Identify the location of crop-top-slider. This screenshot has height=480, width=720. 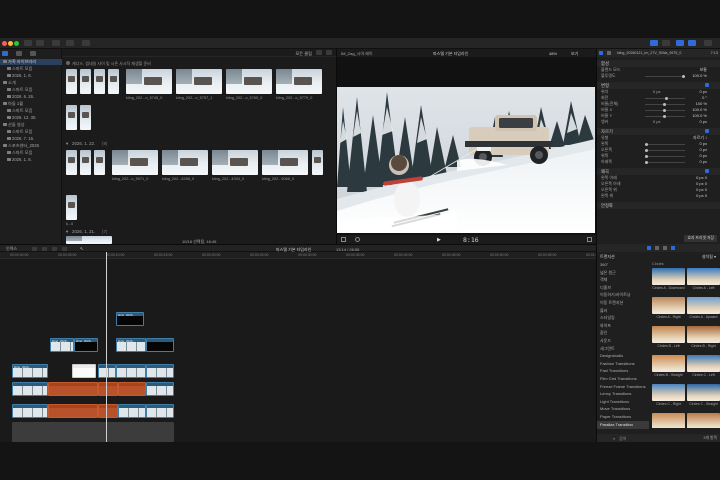
(665, 156).